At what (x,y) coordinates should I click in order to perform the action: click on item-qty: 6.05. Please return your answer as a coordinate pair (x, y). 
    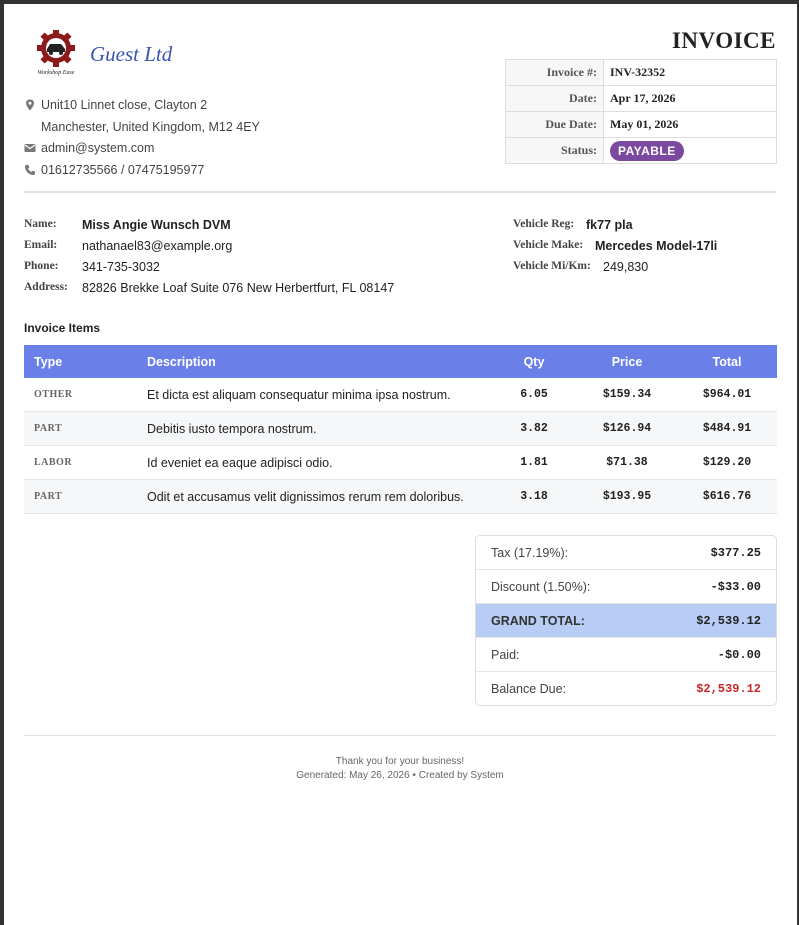
    Looking at the image, I should click on (534, 395).